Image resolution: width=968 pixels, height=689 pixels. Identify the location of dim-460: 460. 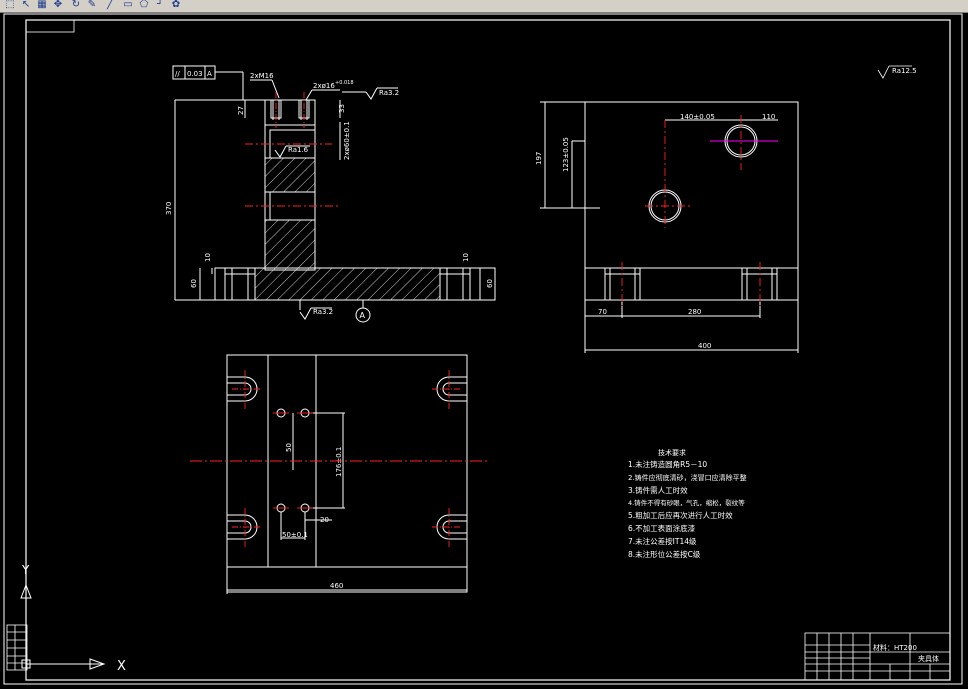
(336, 586).